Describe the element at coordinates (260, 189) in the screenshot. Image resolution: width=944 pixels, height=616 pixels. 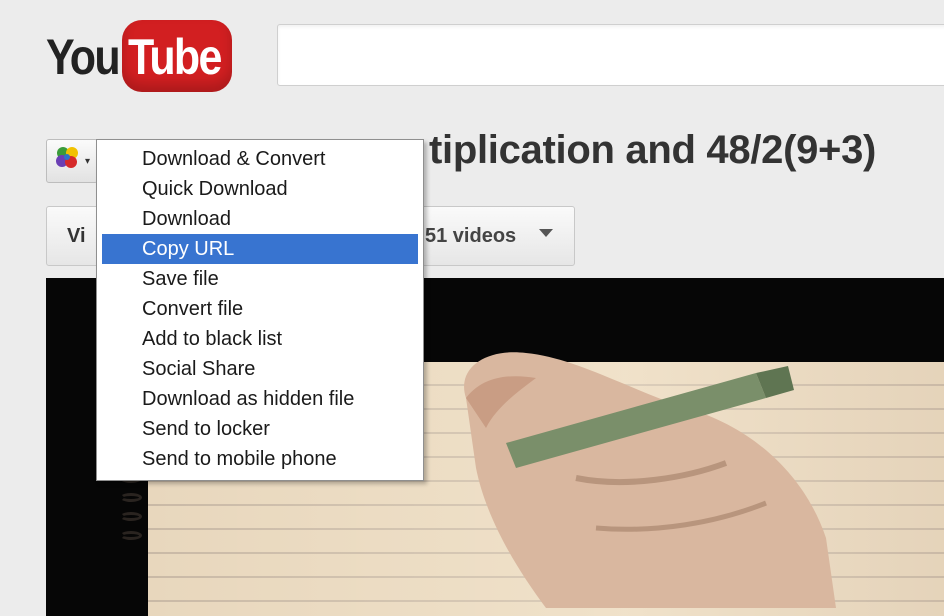
I see `menu-item-quick-download: Quick Download` at that location.